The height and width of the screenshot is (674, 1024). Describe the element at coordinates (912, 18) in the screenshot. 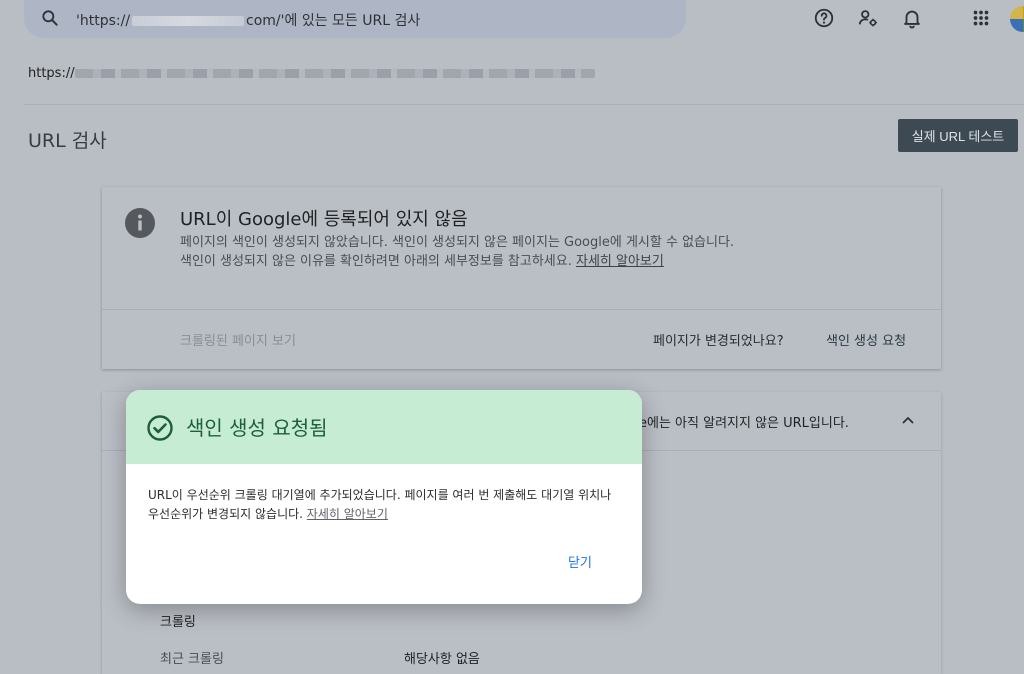

I see `notifications-icon` at that location.